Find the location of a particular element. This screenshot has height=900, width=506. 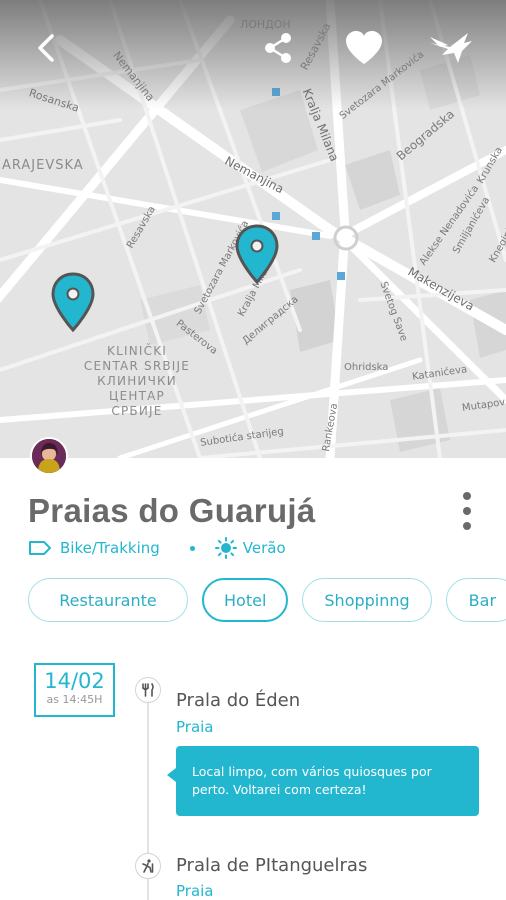

chip-bar: Bar is located at coordinates (475, 600).